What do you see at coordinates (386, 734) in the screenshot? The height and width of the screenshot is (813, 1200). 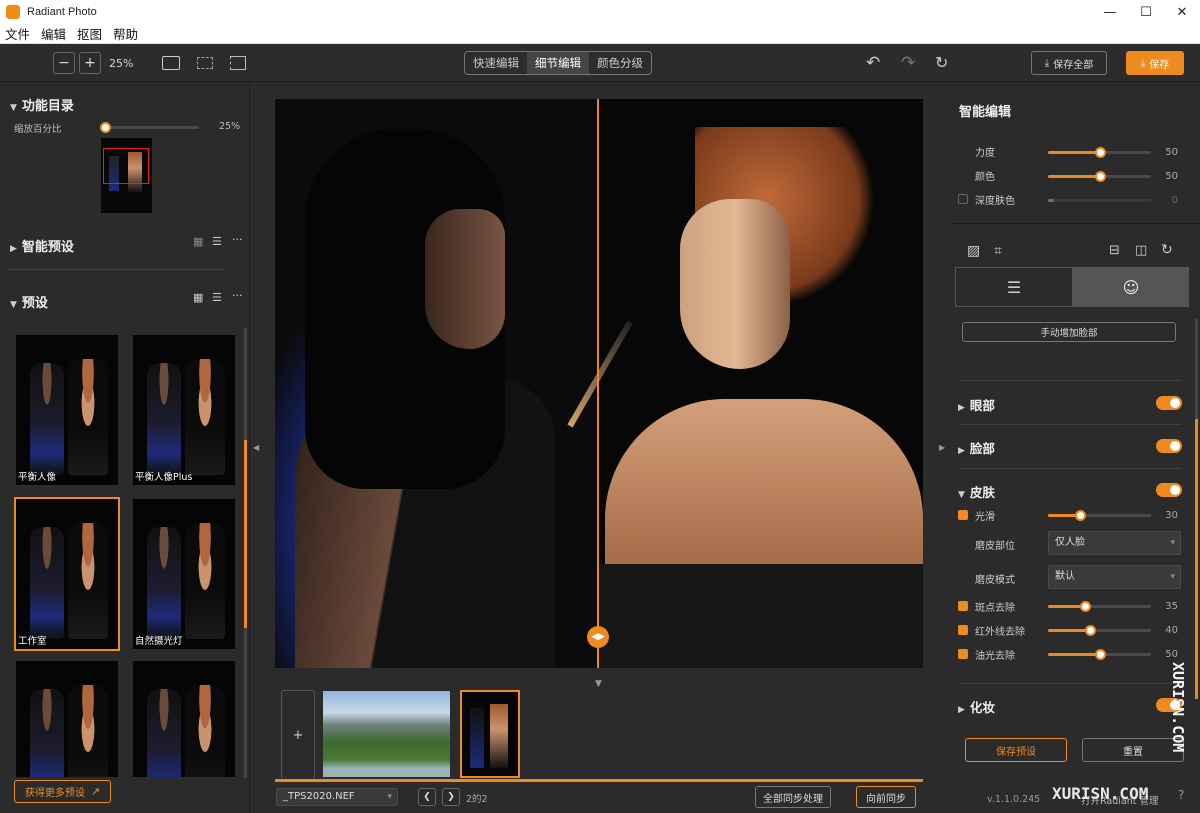 I see `filmstrip-thumbnail` at bounding box center [386, 734].